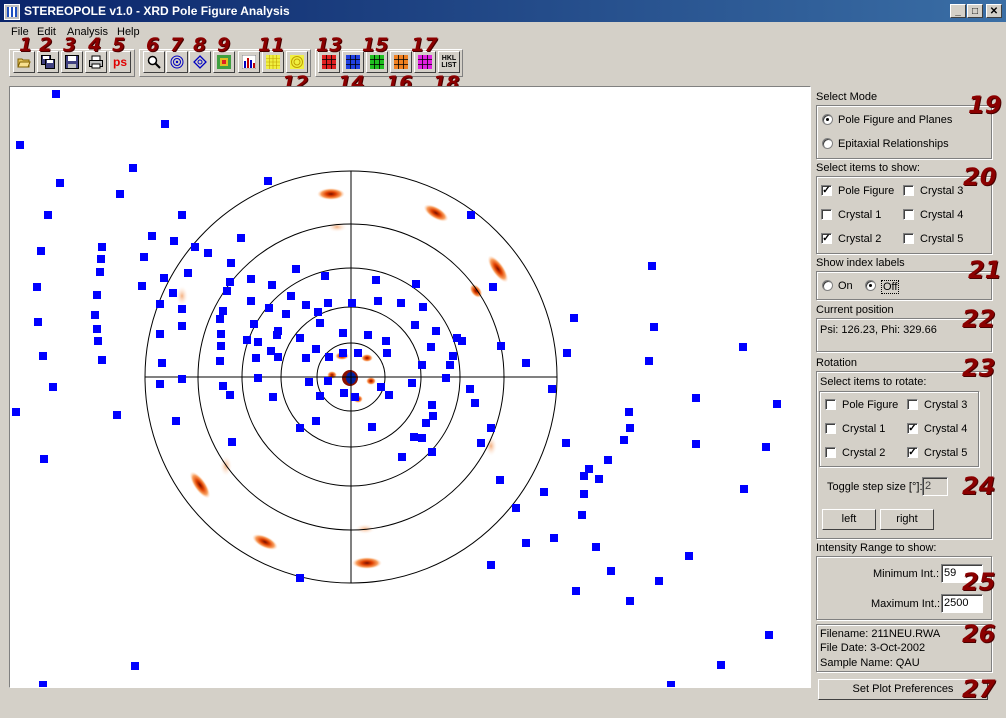  Describe the element at coordinates (912, 428) in the screenshot. I see `rotate-crystal-4-checkbox: ✓` at that location.